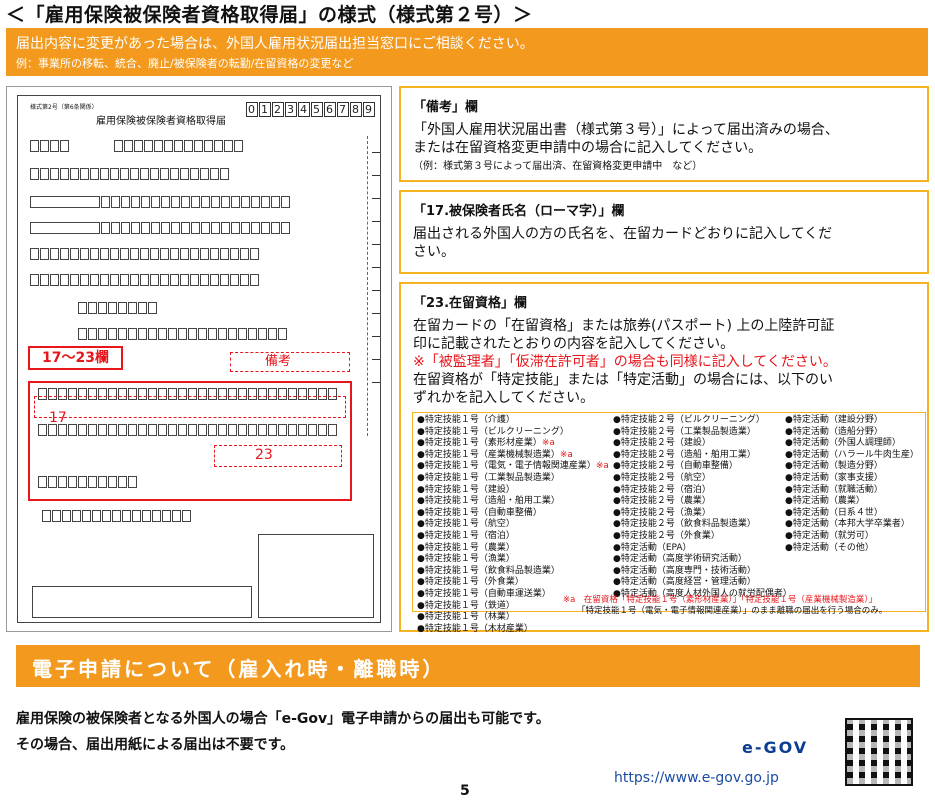 The width and height of the screenshot is (935, 805). What do you see at coordinates (834, 512) in the screenshot?
I see `visa-list-item: ●特定活動（日系４世）` at bounding box center [834, 512].